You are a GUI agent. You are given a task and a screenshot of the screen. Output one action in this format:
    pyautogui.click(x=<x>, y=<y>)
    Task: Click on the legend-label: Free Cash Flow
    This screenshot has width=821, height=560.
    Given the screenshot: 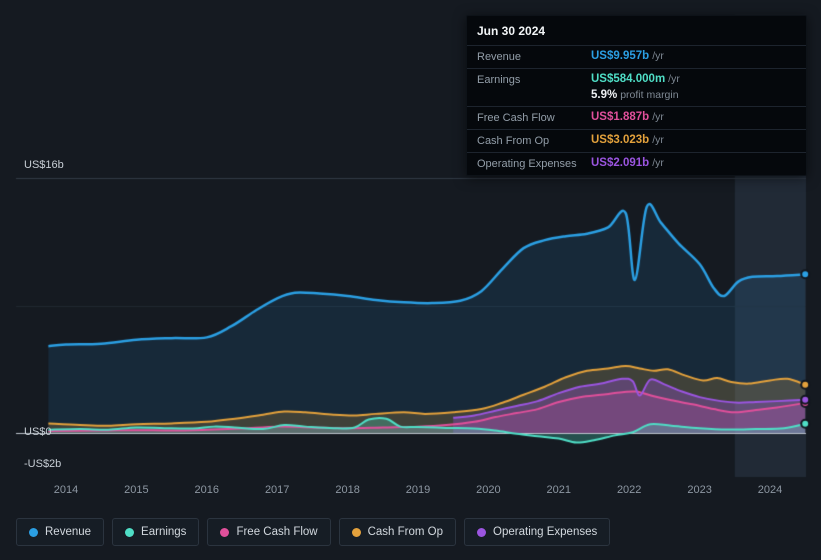 What is the action you would take?
    pyautogui.click(x=277, y=532)
    